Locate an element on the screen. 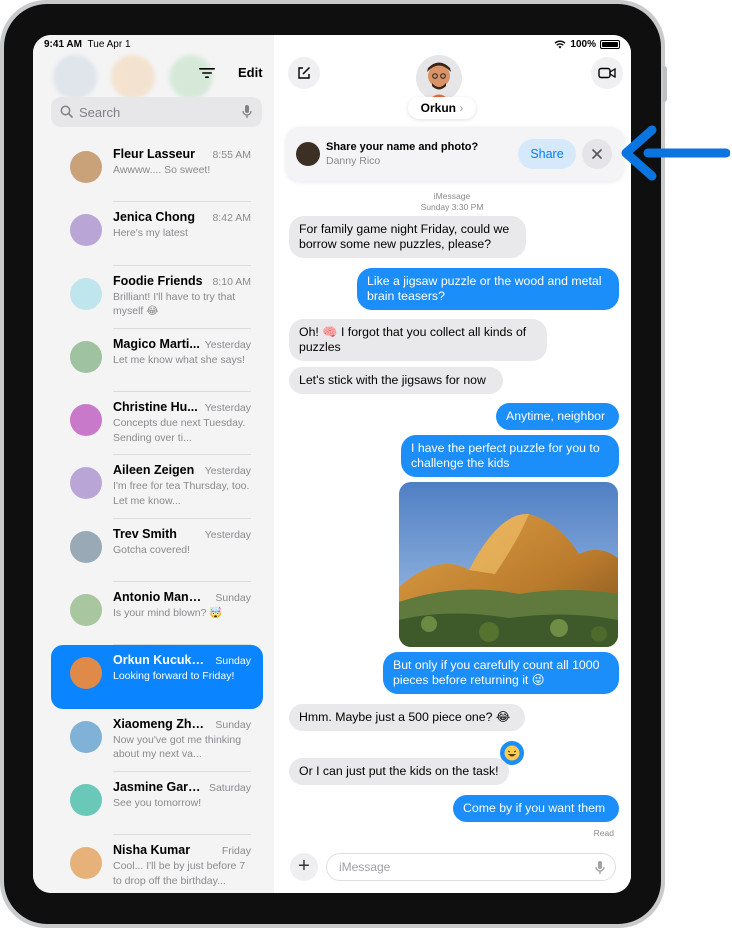 Image resolution: width=732 pixels, height=928 pixels. contact-name: Orkun is located at coordinates (438, 108).